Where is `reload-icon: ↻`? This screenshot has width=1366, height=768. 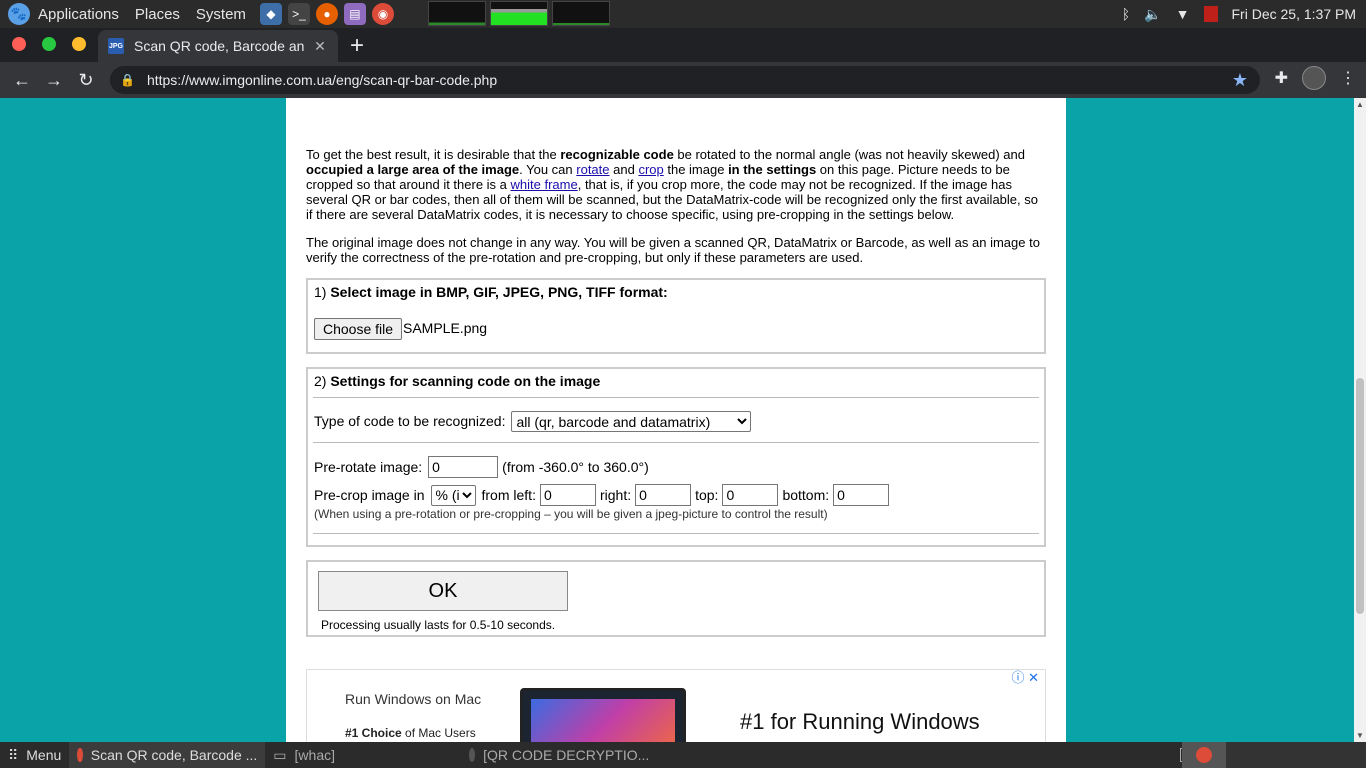 reload-icon: ↻ is located at coordinates (86, 80).